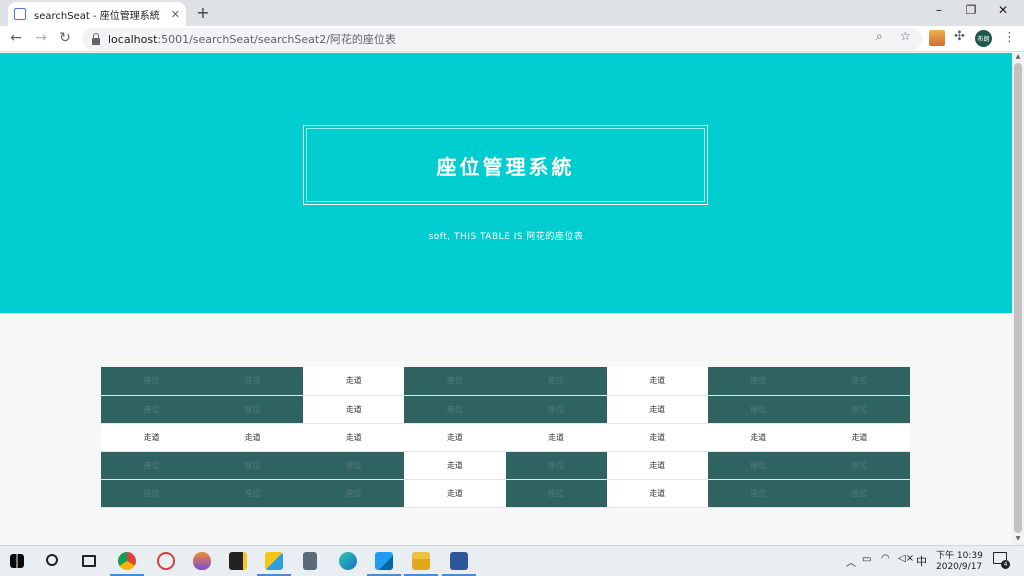  What do you see at coordinates (459, 561) in the screenshot?
I see `word-icon` at bounding box center [459, 561].